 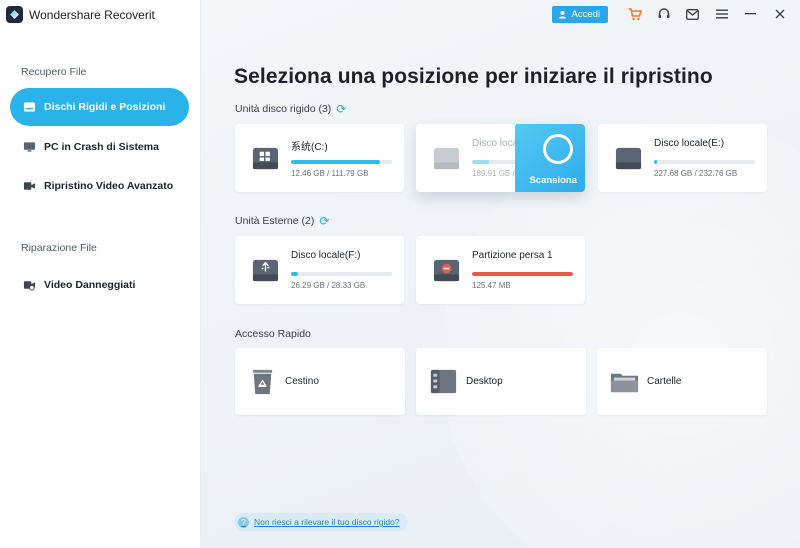 What do you see at coordinates (330, 173) in the screenshot?
I see `drive-size: 12.46 GB / 111.79 GB` at bounding box center [330, 173].